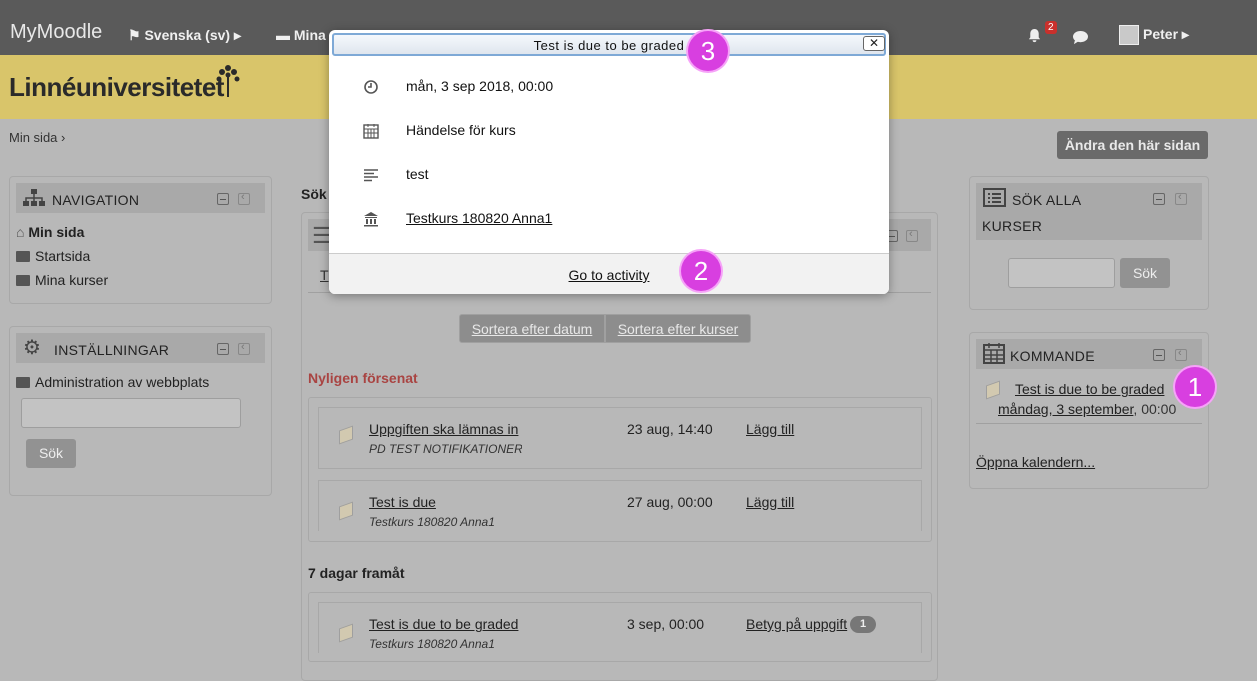 The height and width of the screenshot is (681, 1257). I want to click on upcoming-event-link: Test is due to be graded, so click(1089, 389).